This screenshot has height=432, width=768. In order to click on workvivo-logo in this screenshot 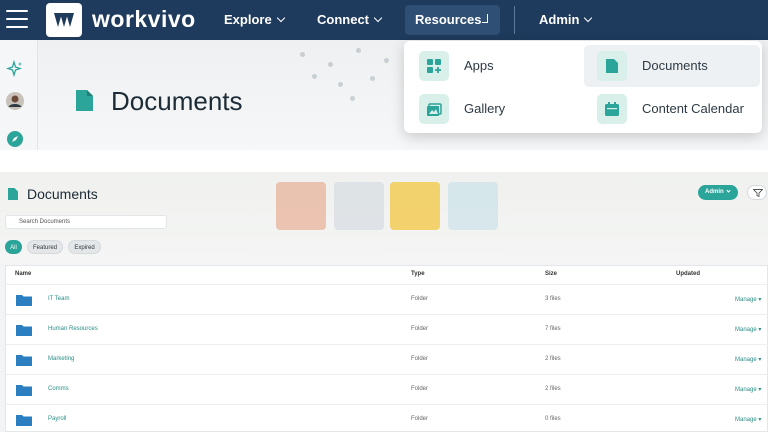, I will do `click(64, 20)`.